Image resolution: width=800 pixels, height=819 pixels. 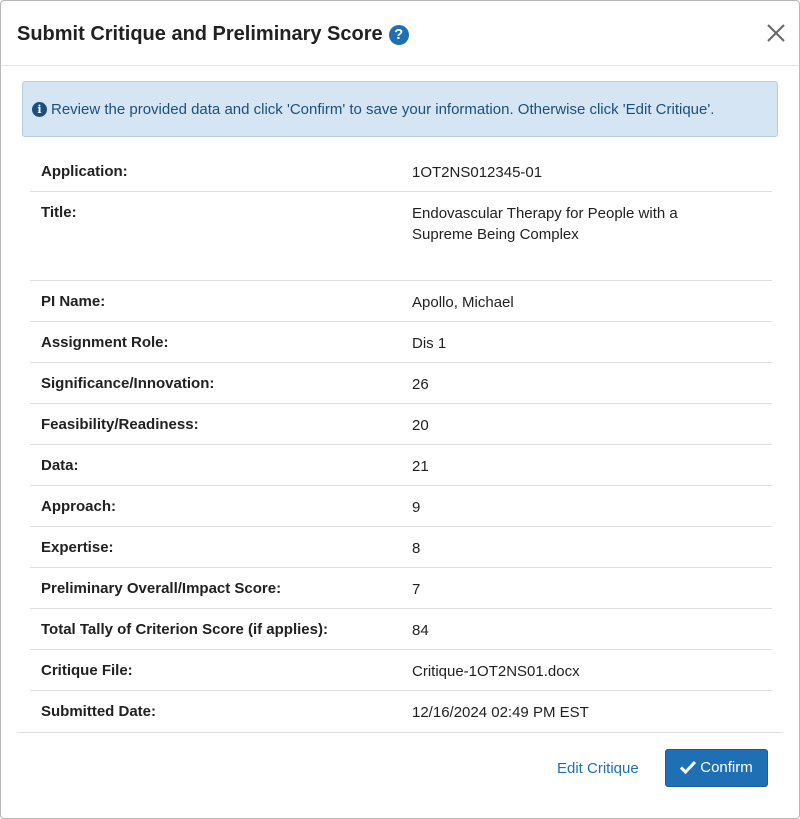 I want to click on detail-row-pi-name: PI Name: Apollo, Michael, so click(x=401, y=301).